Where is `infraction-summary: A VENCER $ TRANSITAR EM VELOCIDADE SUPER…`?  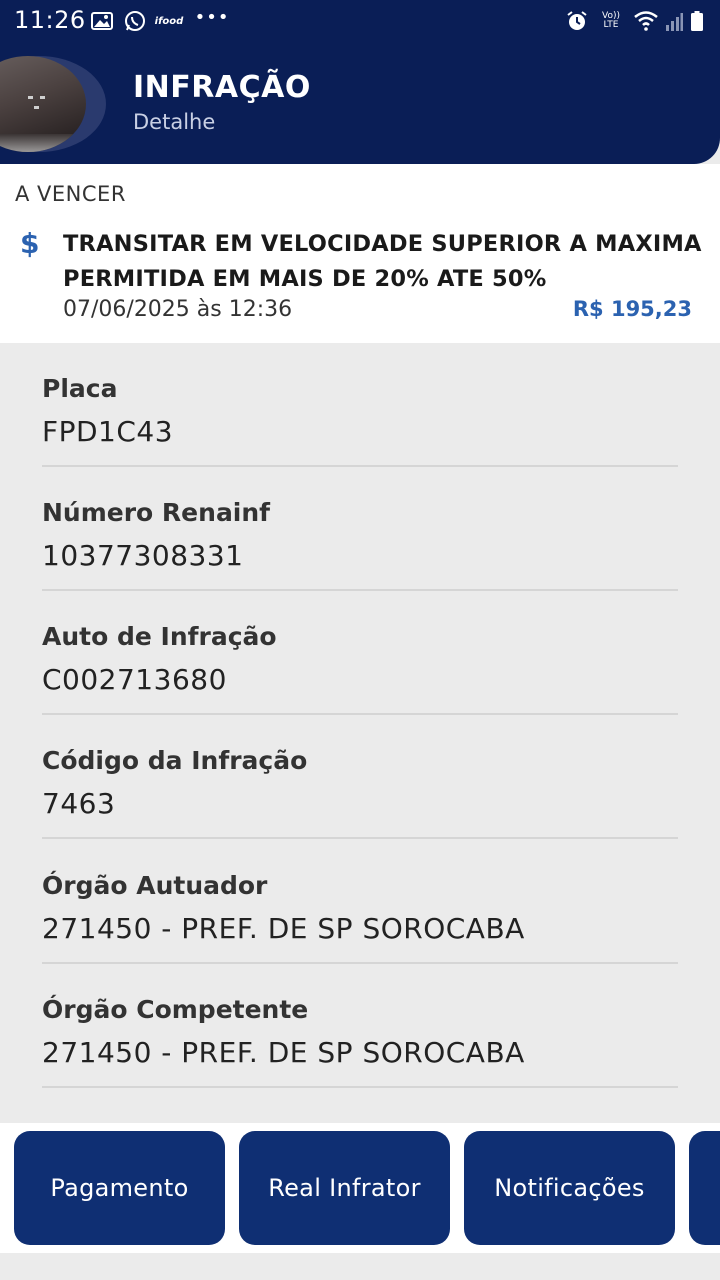 infraction-summary: A VENCER $ TRANSITAR EM VELOCIDADE SUPER… is located at coordinates (360, 253).